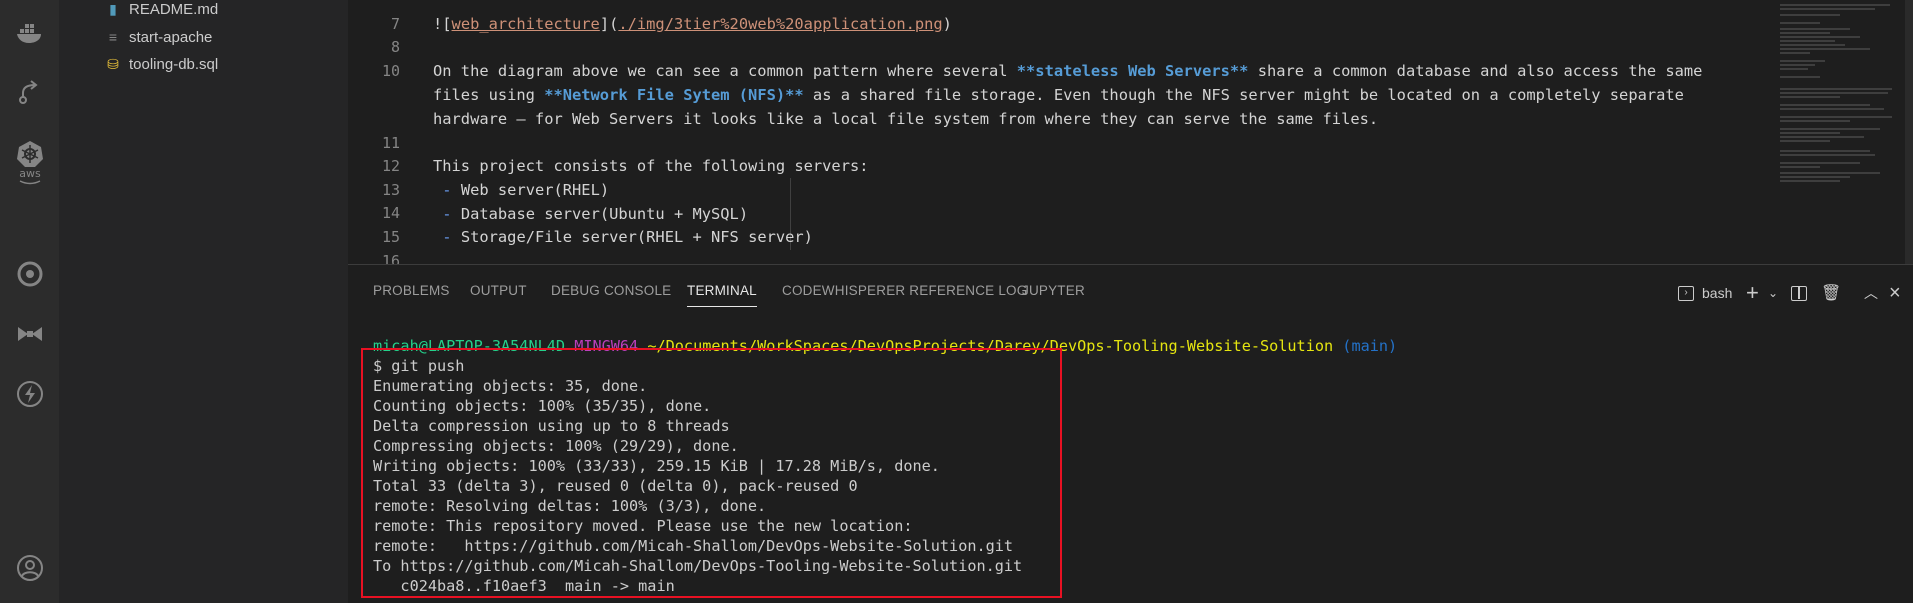  Describe the element at coordinates (535, 190) in the screenshot. I see `text: Web server(RHEL)` at that location.